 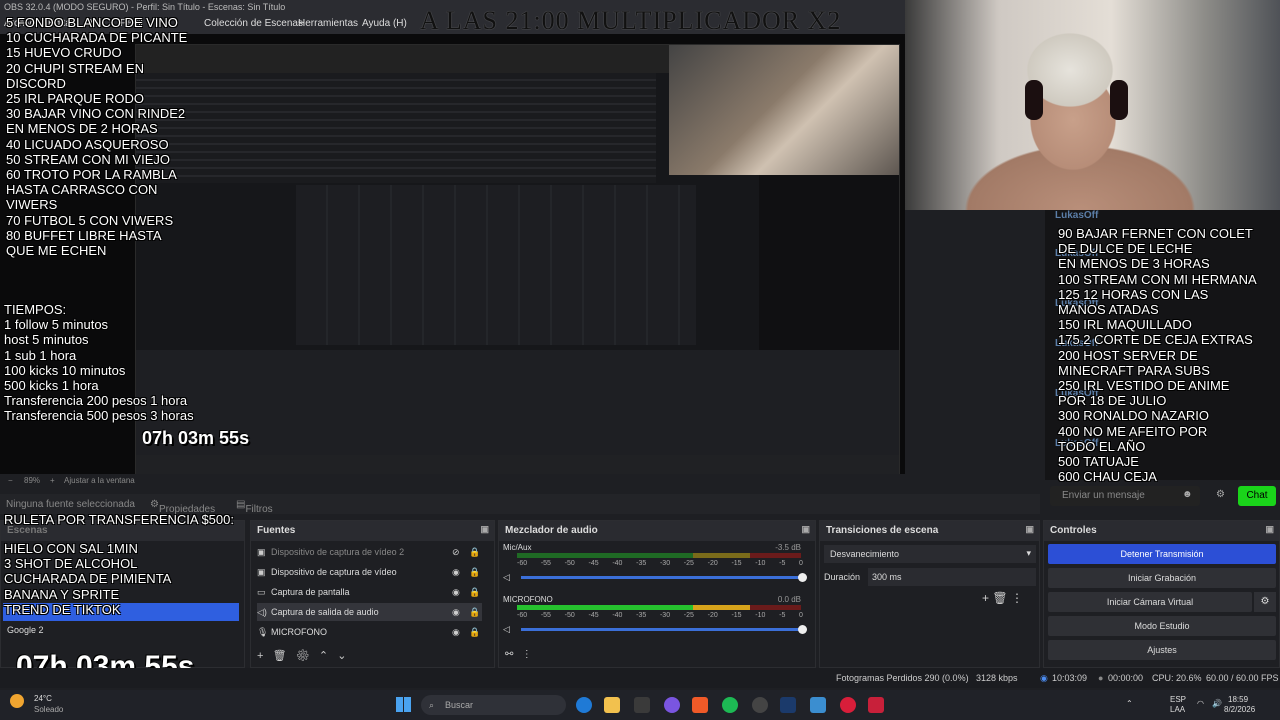 I want to click on fit-window: Ajustar a la ventana, so click(x=99, y=480).